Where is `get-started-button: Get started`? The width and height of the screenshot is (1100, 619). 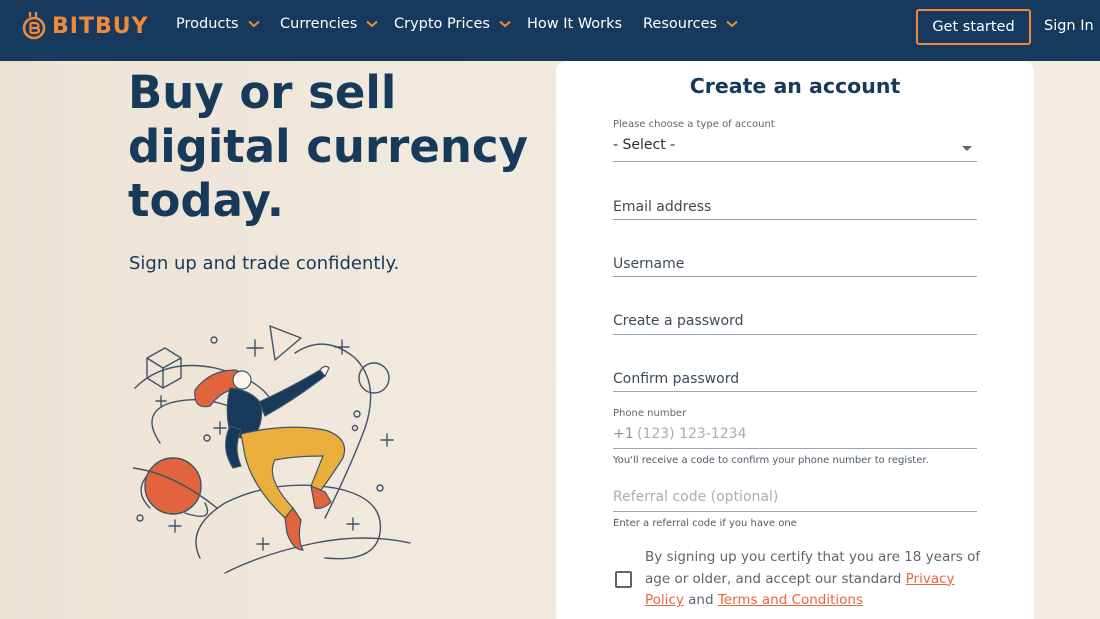
get-started-button: Get started is located at coordinates (973, 27).